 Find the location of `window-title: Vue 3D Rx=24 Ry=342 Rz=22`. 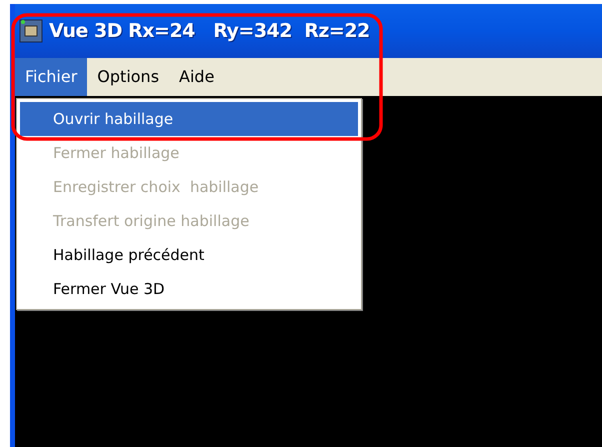

window-title: Vue 3D Rx=24 Ry=342 Rz=22 is located at coordinates (209, 31).